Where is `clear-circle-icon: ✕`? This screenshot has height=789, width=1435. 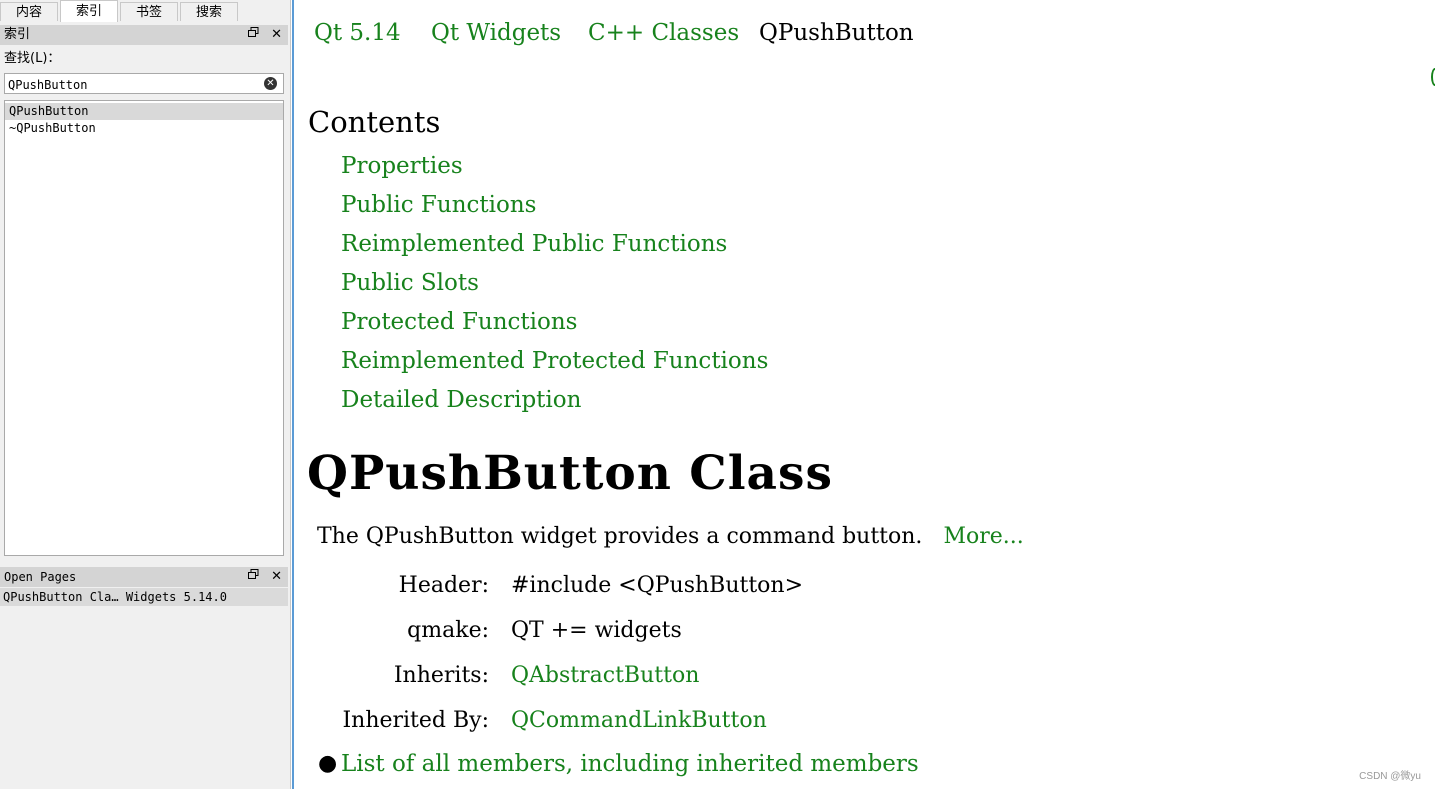 clear-circle-icon: ✕ is located at coordinates (270, 83).